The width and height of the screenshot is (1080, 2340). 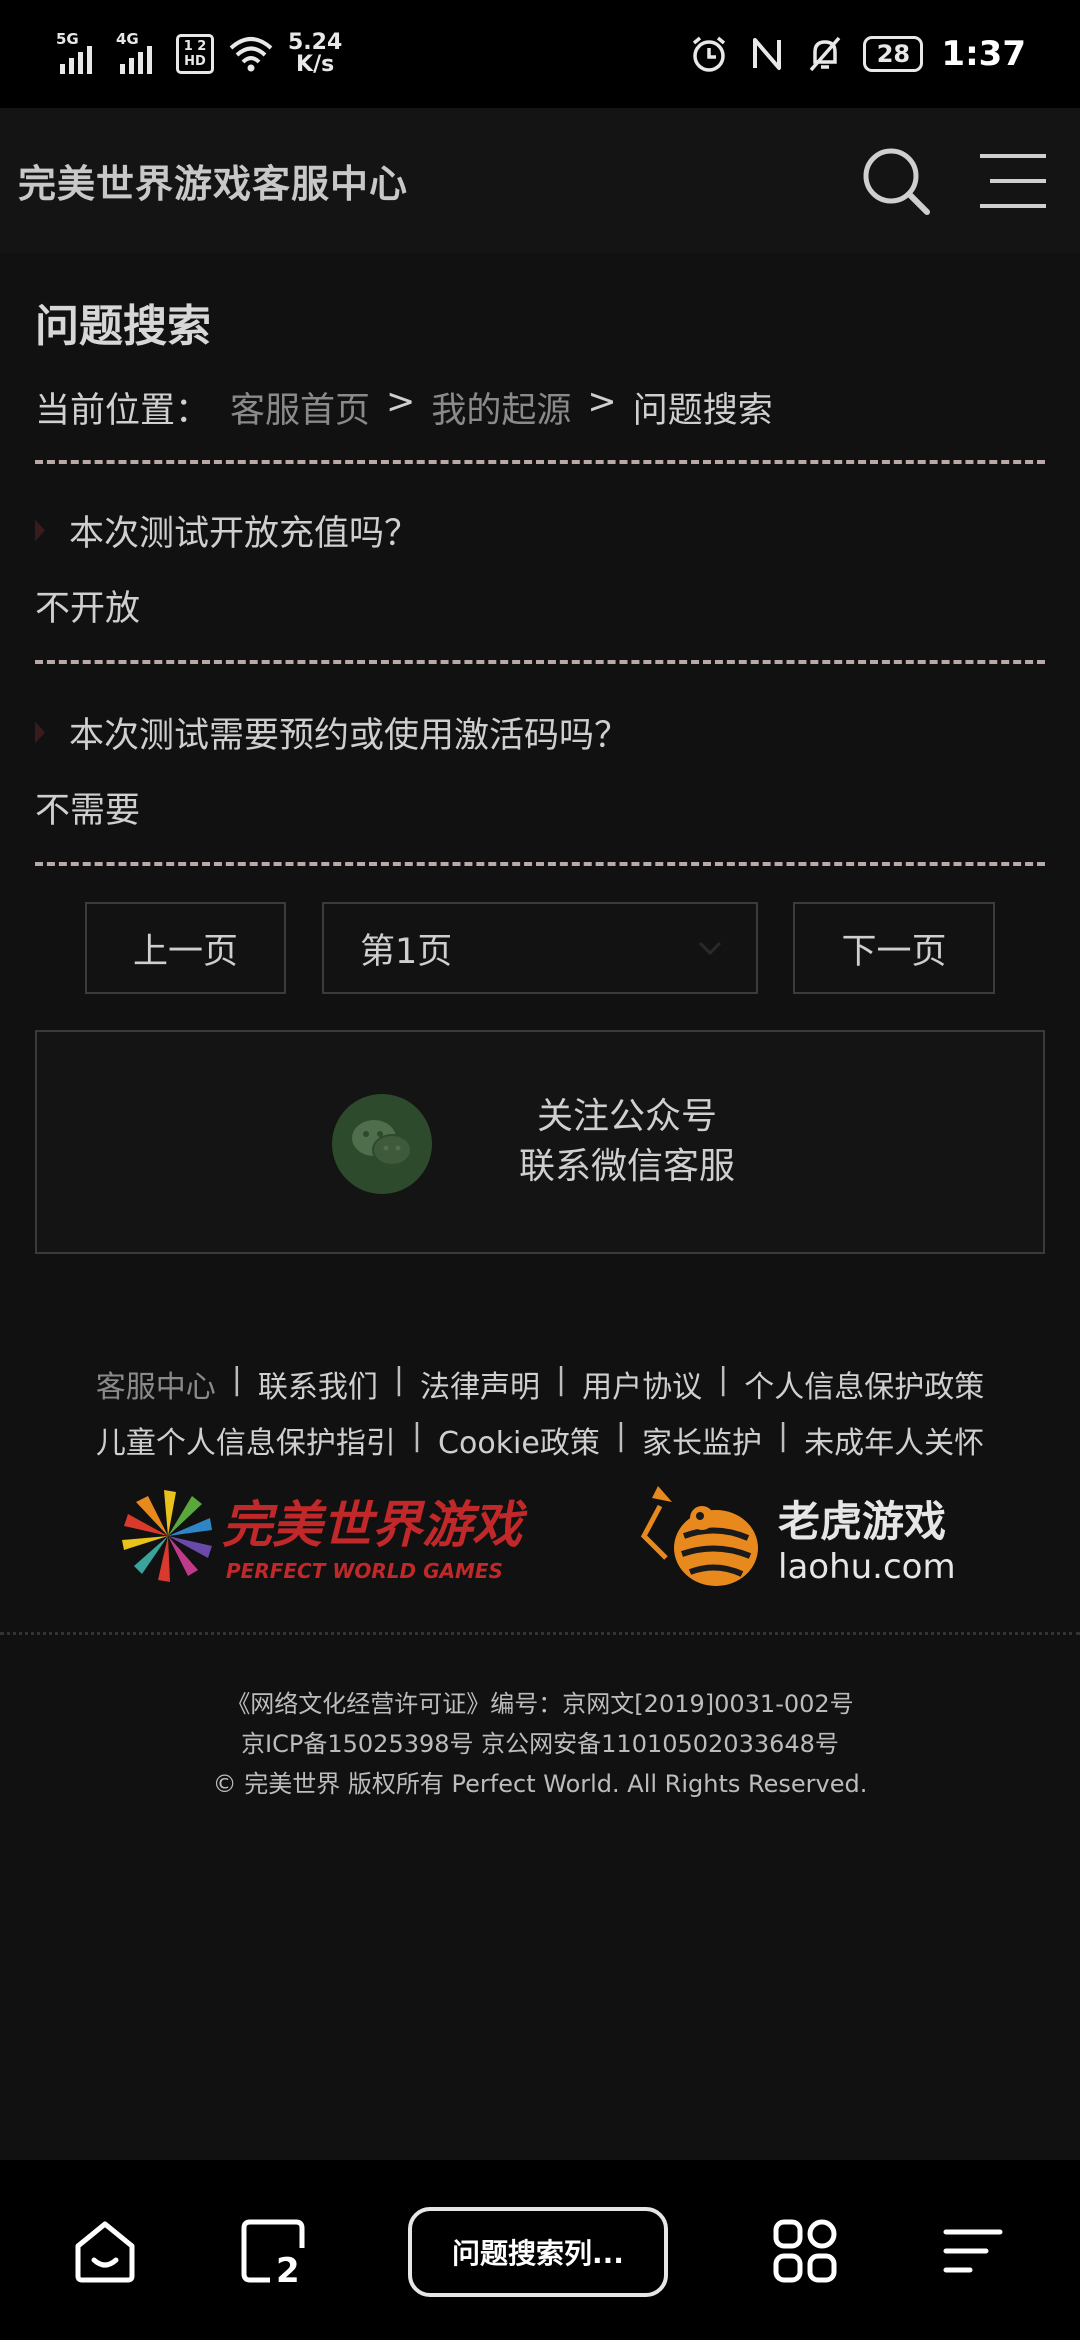 What do you see at coordinates (864, 1384) in the screenshot?
I see `footer-link: 个人信息保护政策` at bounding box center [864, 1384].